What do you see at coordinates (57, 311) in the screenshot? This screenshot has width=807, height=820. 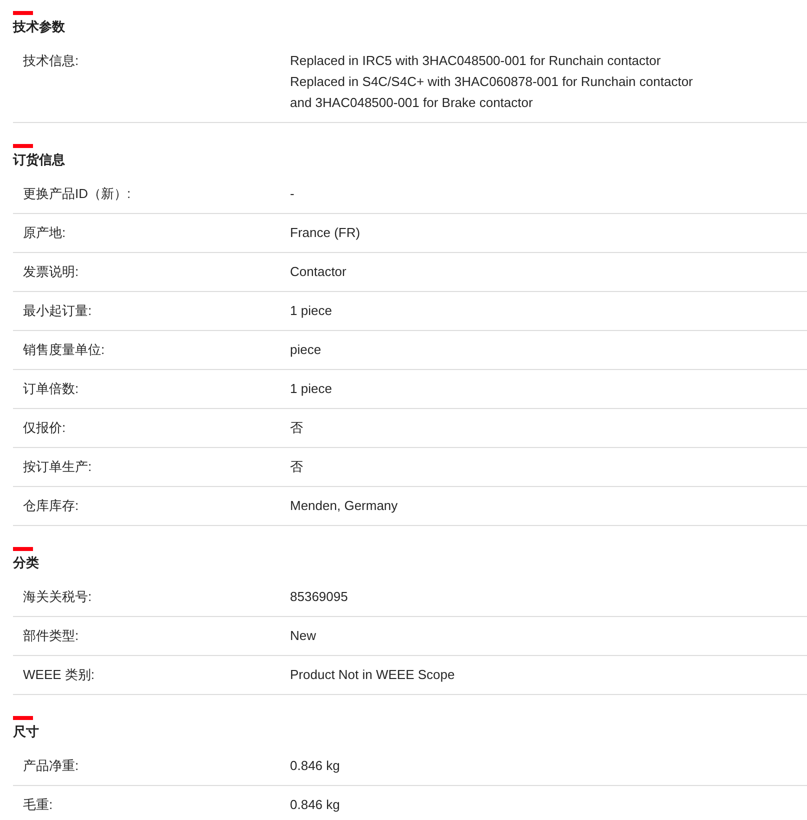 I see `field-label: 最小起订量:` at bounding box center [57, 311].